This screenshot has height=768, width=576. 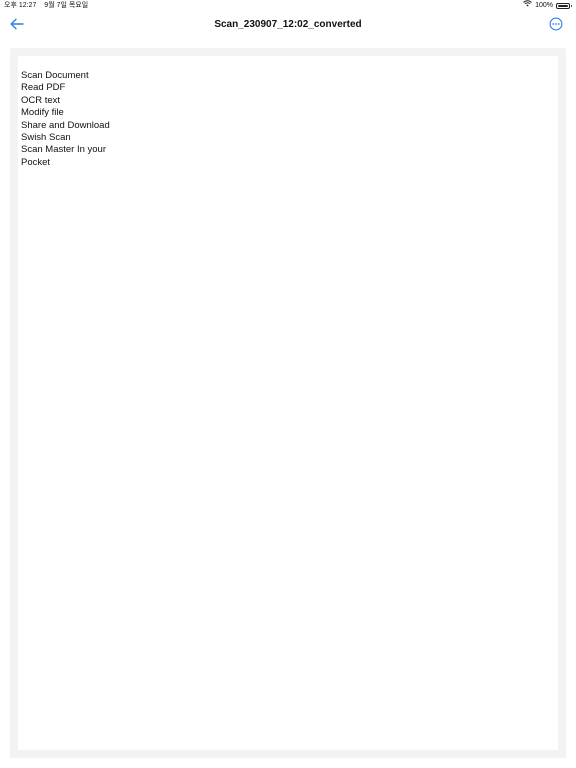 I want to click on status-time: 오후 12:27, so click(x=20, y=5).